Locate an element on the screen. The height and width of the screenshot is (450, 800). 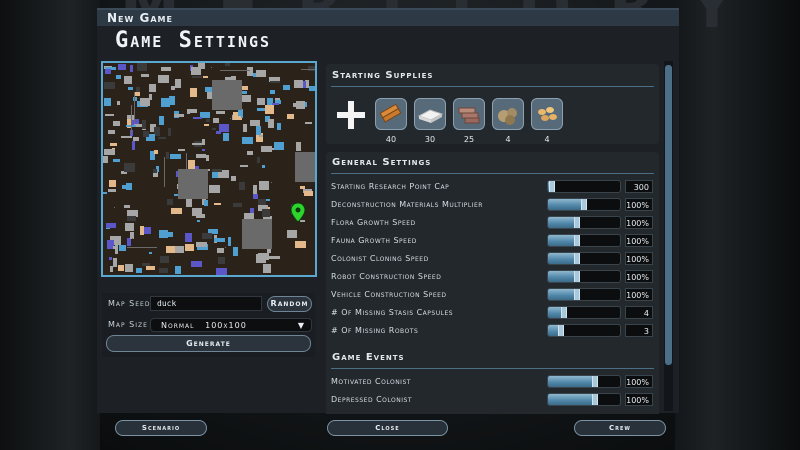
wood-count: 40 is located at coordinates (391, 139).